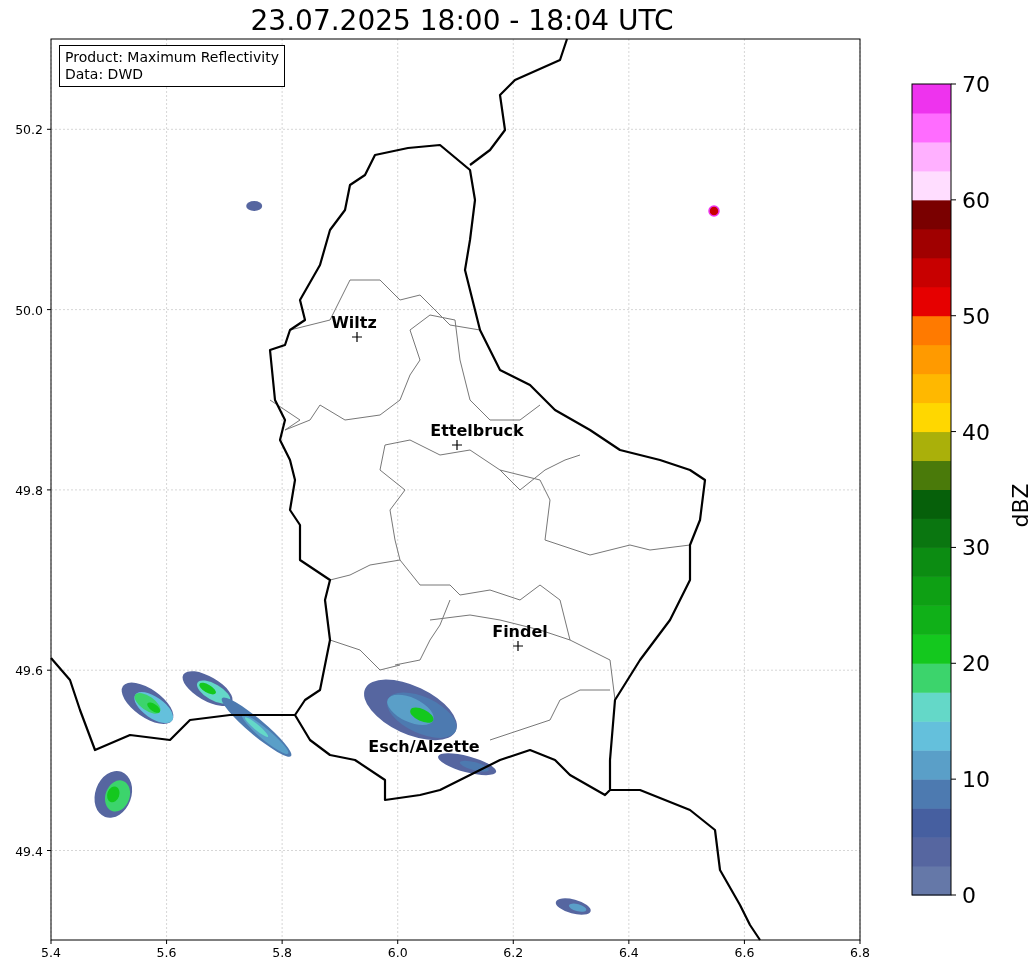 Image resolution: width=1029 pixels, height=973 pixels. Describe the element at coordinates (969, 895) in the screenshot. I see `colorbar-tick-label: 0` at that location.